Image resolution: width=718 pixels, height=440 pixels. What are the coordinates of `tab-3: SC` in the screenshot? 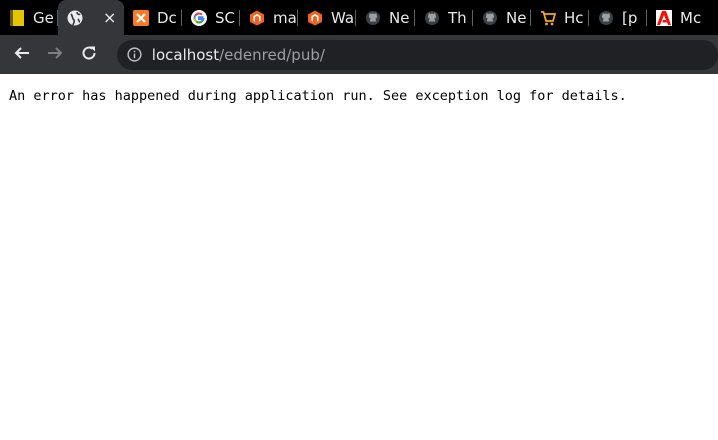 It's located at (211, 17).